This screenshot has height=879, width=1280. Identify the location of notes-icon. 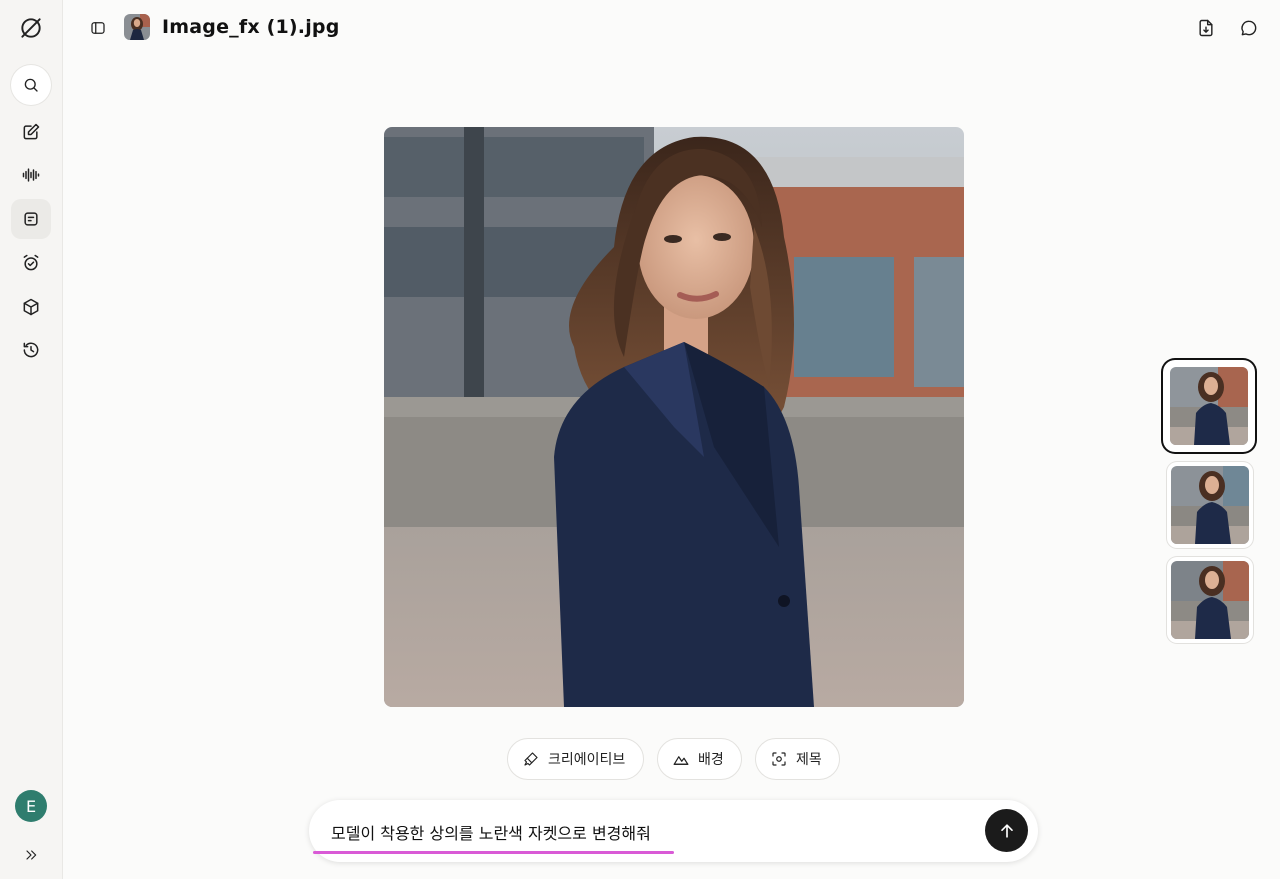
(31, 219).